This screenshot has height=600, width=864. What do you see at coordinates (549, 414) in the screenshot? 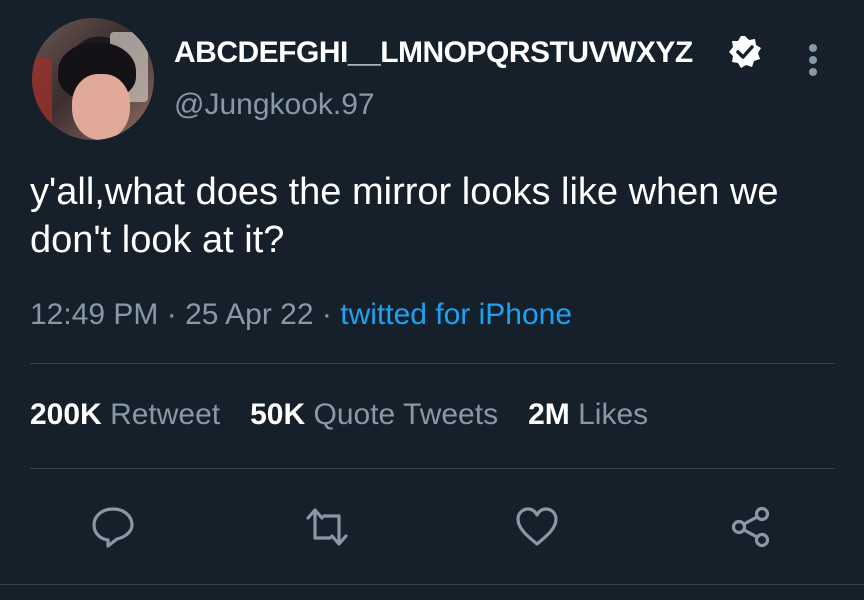
I see `likes-count: 2M` at bounding box center [549, 414].